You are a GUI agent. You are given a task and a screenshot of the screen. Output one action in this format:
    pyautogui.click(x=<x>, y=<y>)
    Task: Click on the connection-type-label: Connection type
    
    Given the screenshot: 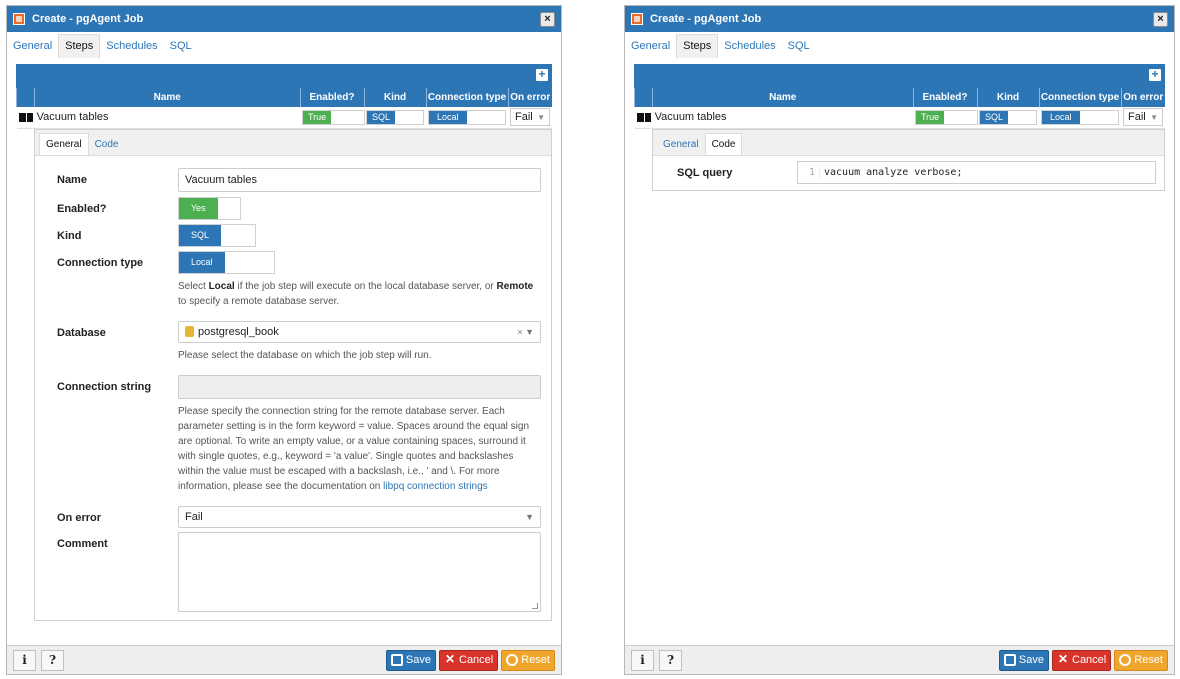 What is the action you would take?
    pyautogui.click(x=100, y=262)
    